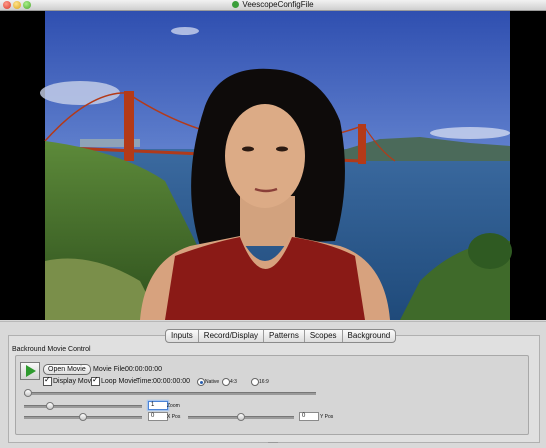  I want to click on window-title-area: VeescopeConfigFile, so click(273, 5).